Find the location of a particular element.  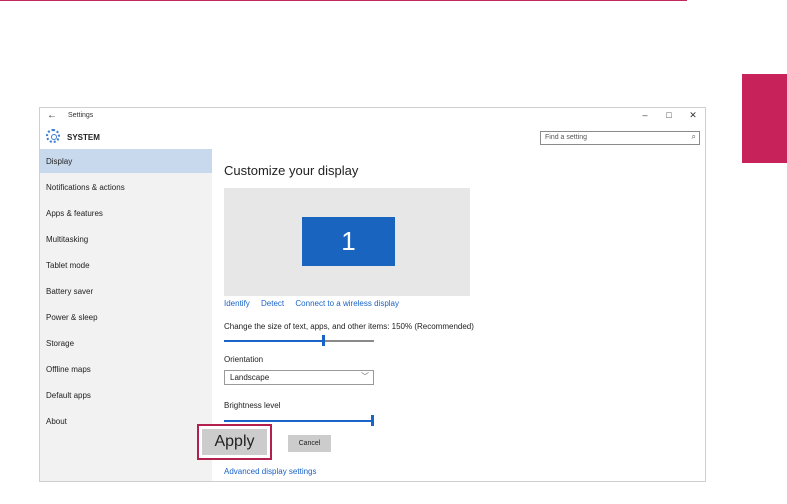

detect-link: Detect is located at coordinates (272, 303).